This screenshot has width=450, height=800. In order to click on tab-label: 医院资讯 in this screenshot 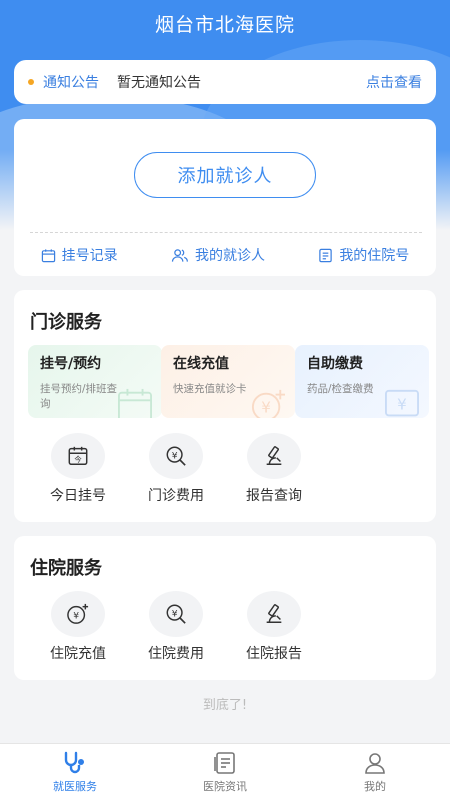, I will do `click(225, 786)`.